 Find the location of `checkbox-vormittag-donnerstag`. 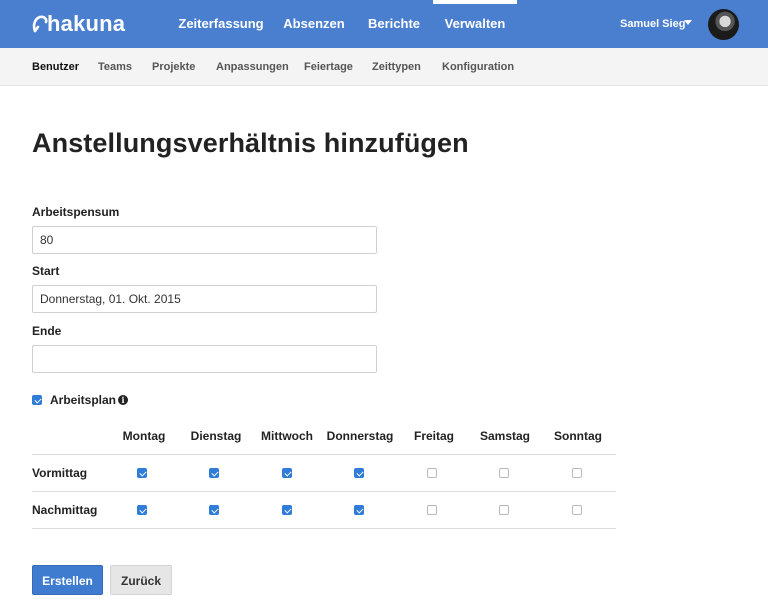

checkbox-vormittag-donnerstag is located at coordinates (359, 473).